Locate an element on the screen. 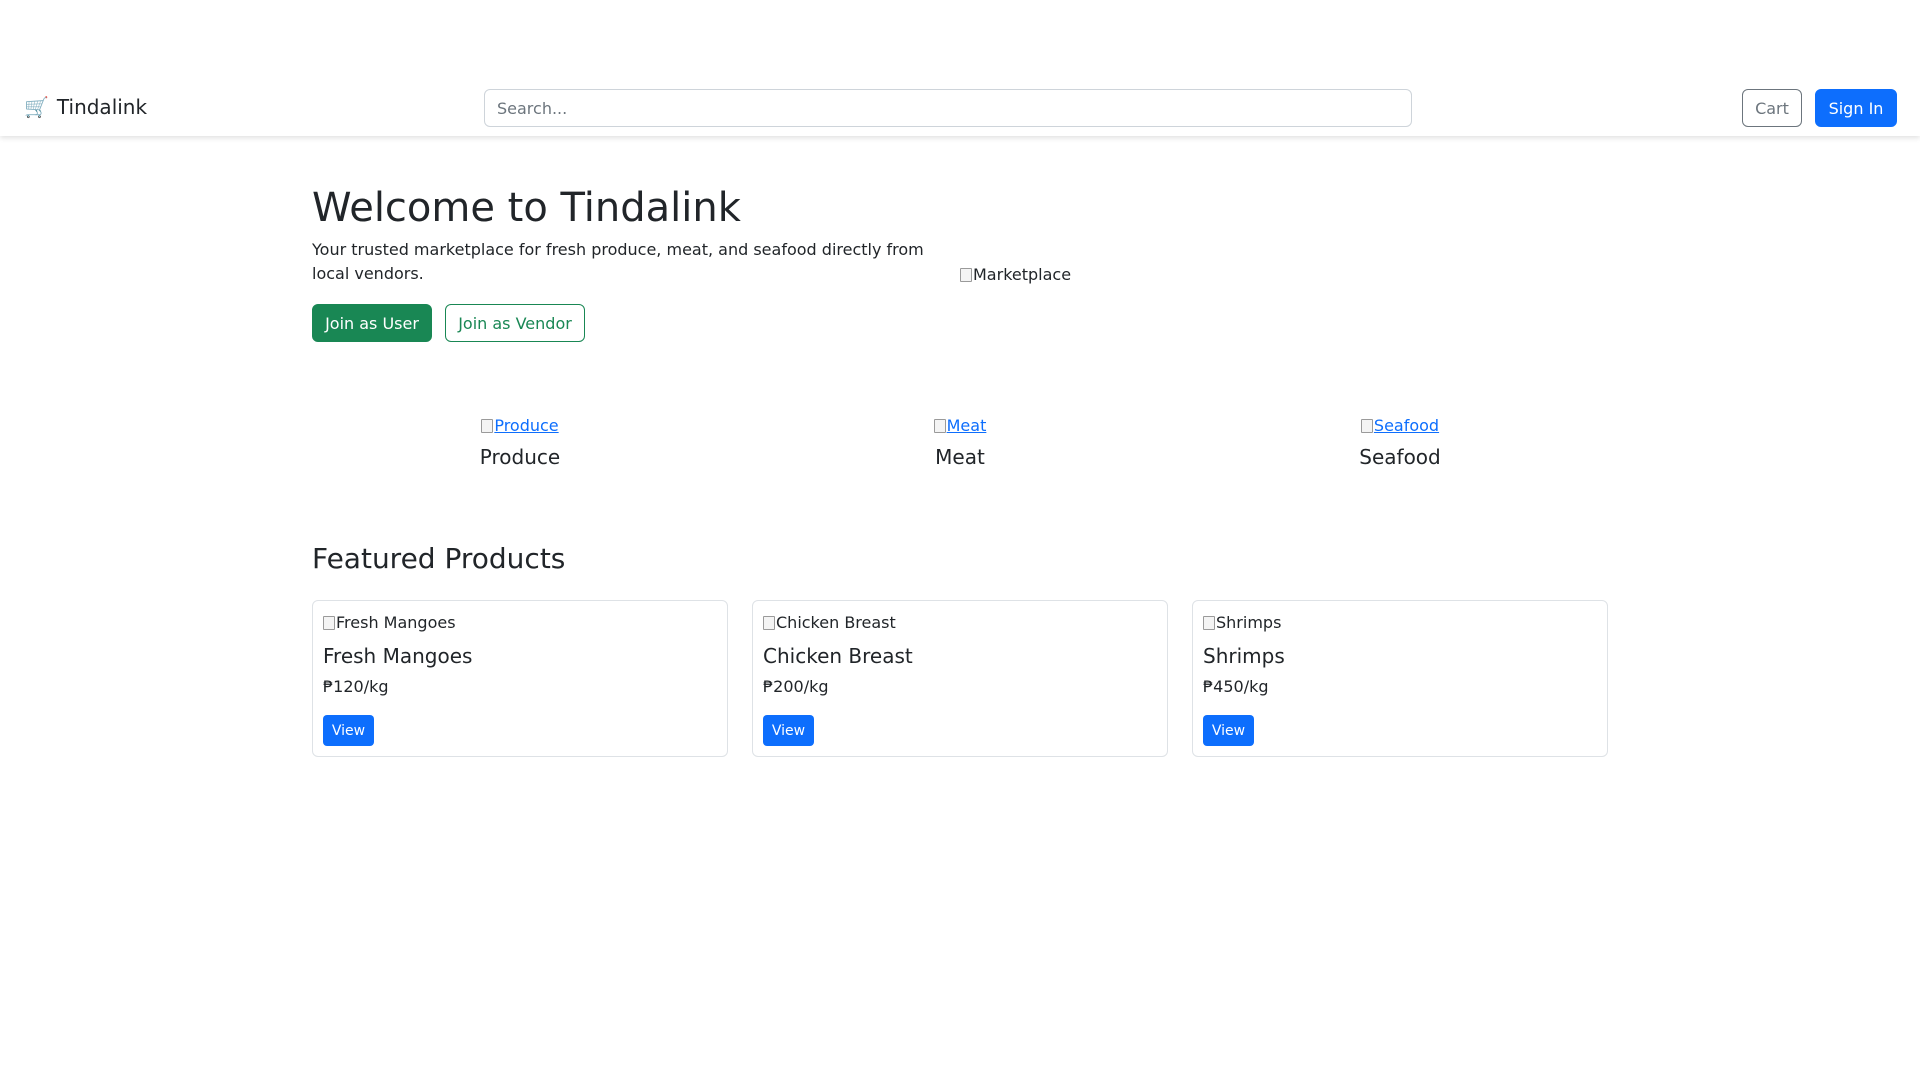  product-image-alt: Fresh Mangoes is located at coordinates (396, 622).